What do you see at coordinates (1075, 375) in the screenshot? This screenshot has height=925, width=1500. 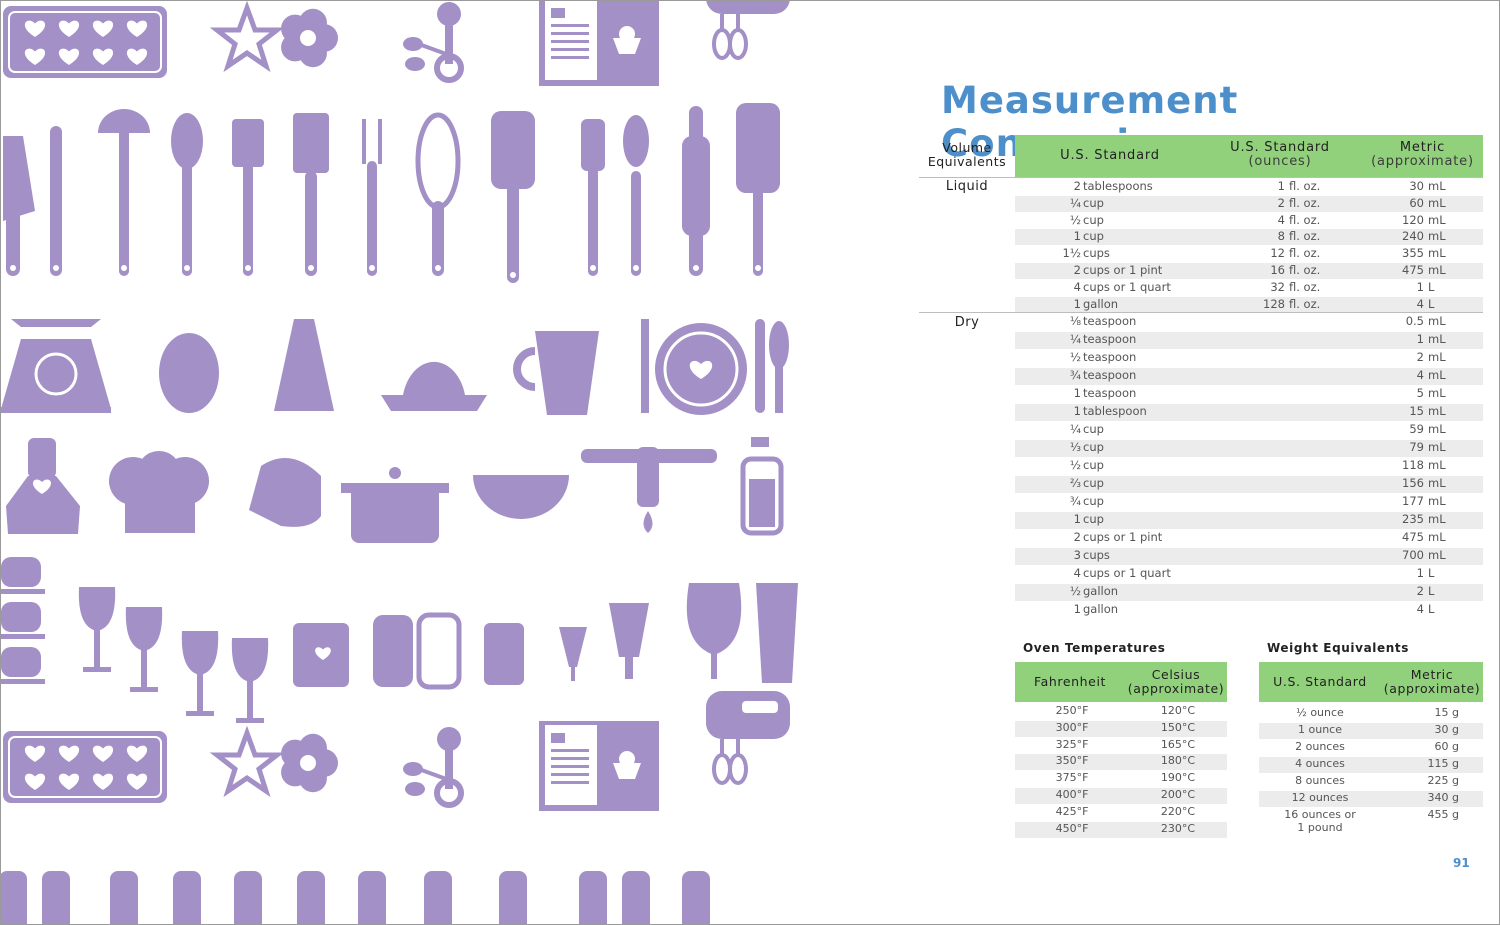 I see `amount: ¾` at bounding box center [1075, 375].